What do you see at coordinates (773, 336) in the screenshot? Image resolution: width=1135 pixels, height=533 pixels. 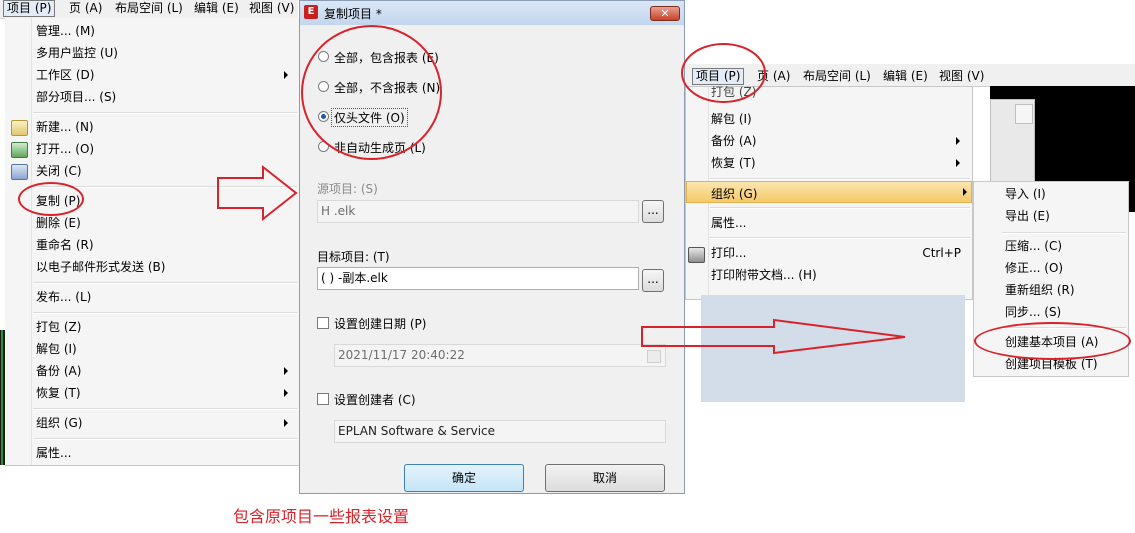 I see `annotation-arrow-to-submenu` at bounding box center [773, 336].